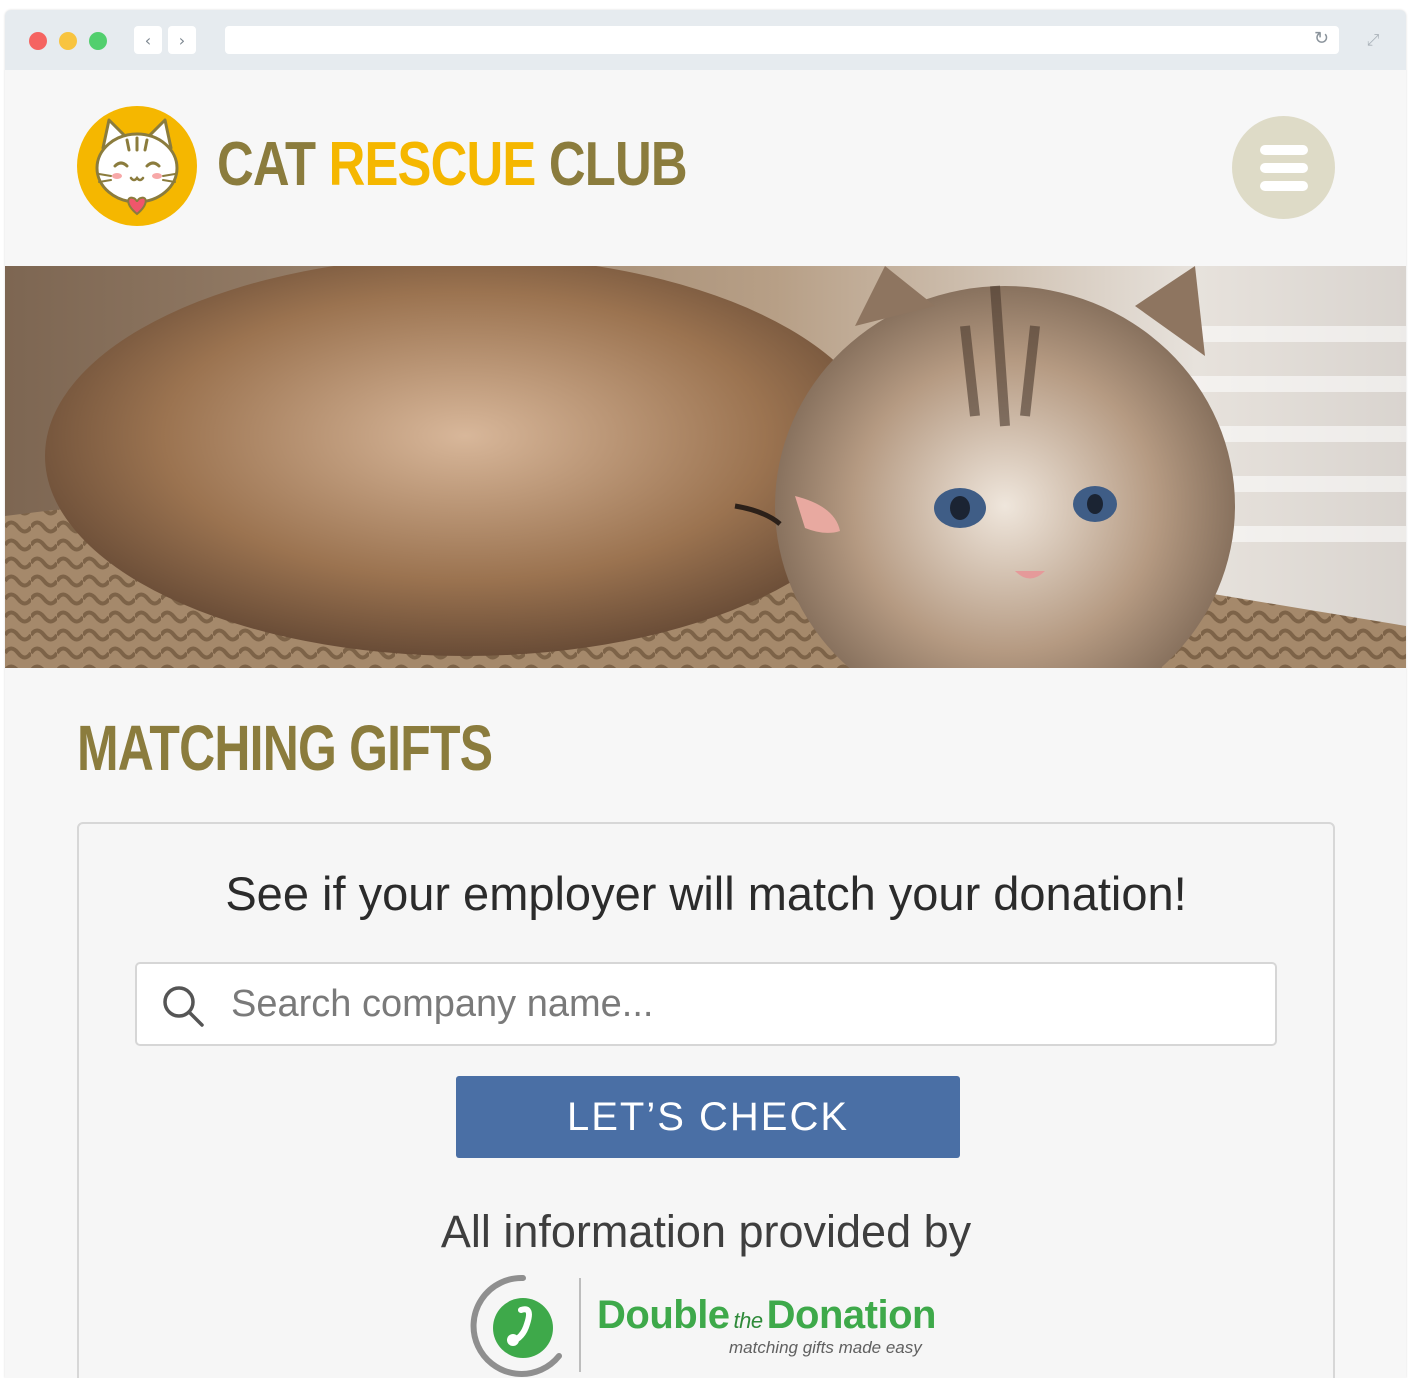  What do you see at coordinates (285, 748) in the screenshot?
I see `page-title: MATCHING GIFTS` at bounding box center [285, 748].